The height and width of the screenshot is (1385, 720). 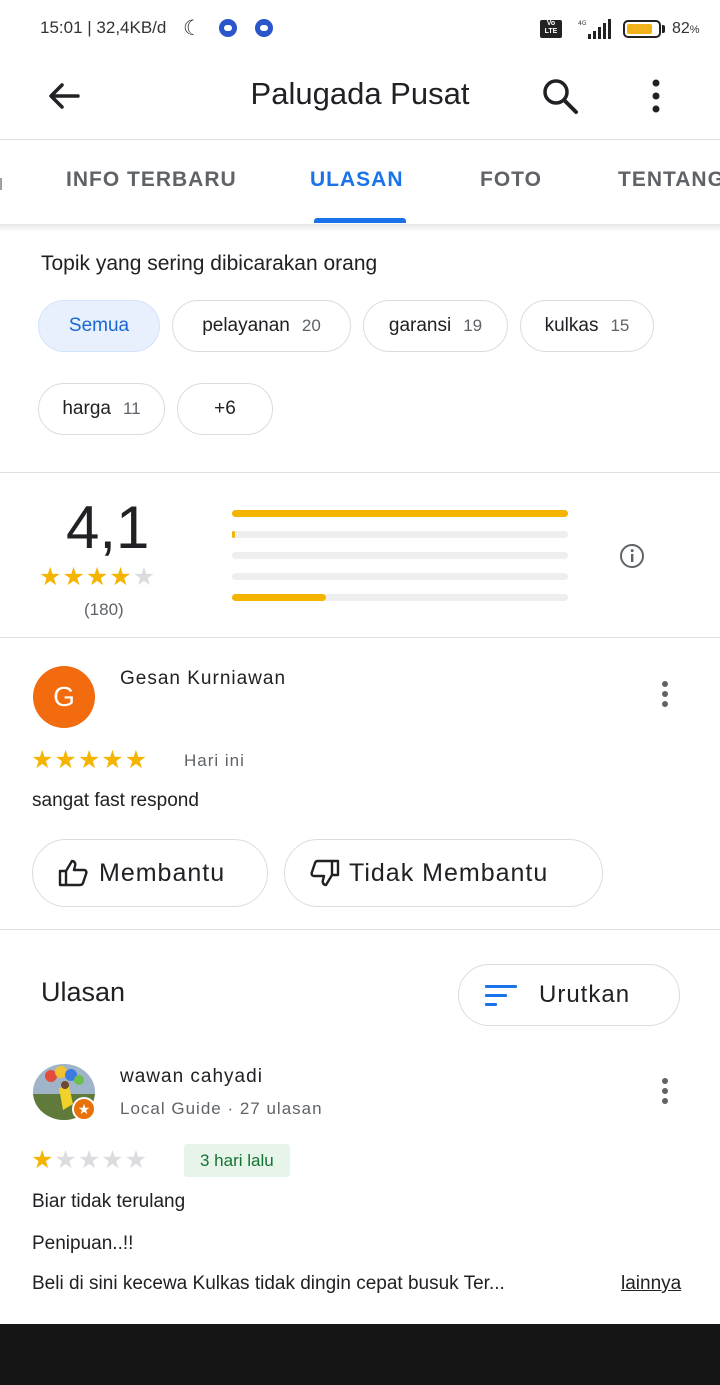 I want to click on info-icon, so click(x=632, y=556).